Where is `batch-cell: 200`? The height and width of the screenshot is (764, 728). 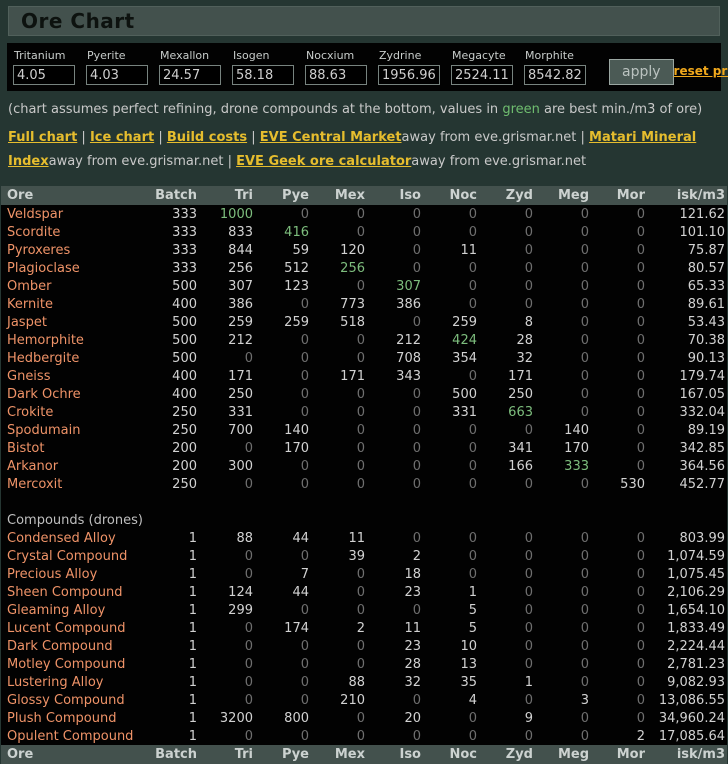 batch-cell: 200 is located at coordinates (184, 448).